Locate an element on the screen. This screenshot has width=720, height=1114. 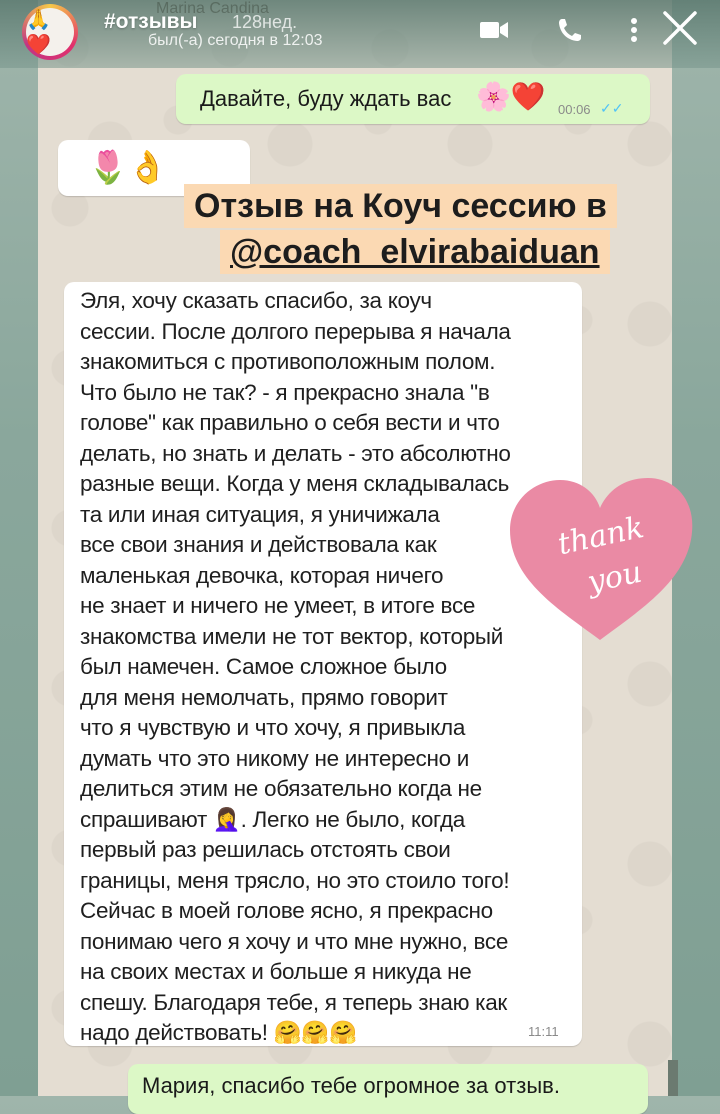
testimonial-line: голове" как правильно о себя вести и что is located at coordinates (290, 422).